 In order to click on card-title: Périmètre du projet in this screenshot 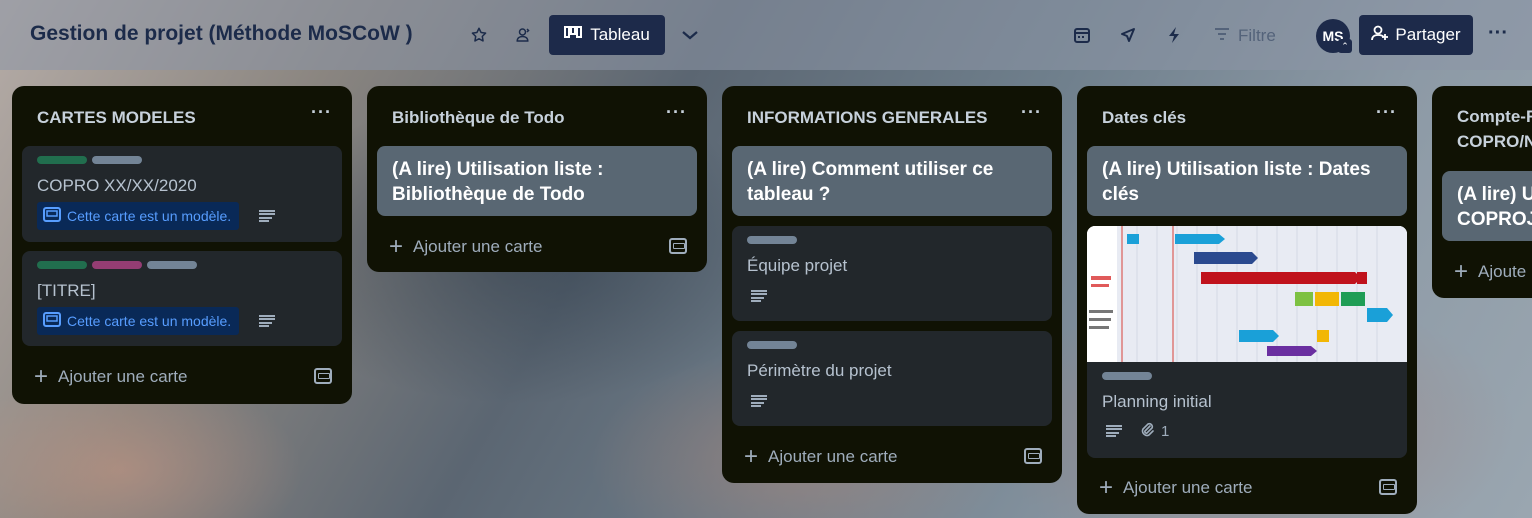, I will do `click(819, 370)`.